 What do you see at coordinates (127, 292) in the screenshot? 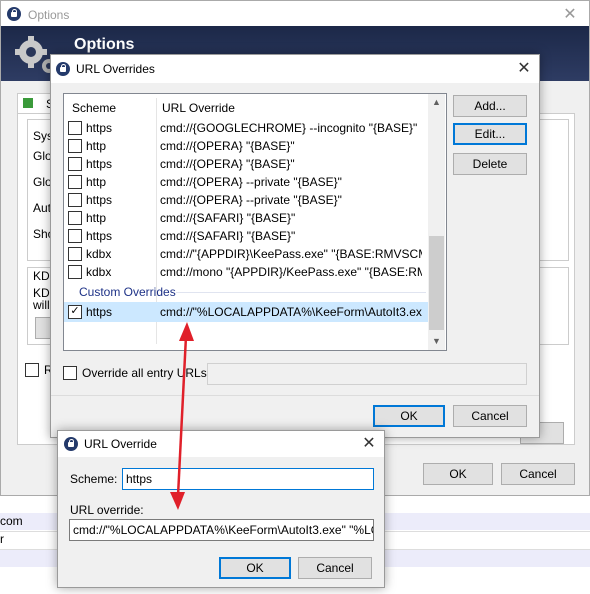
I see `custom-overrides-group-label: Custom Overrides` at bounding box center [127, 292].